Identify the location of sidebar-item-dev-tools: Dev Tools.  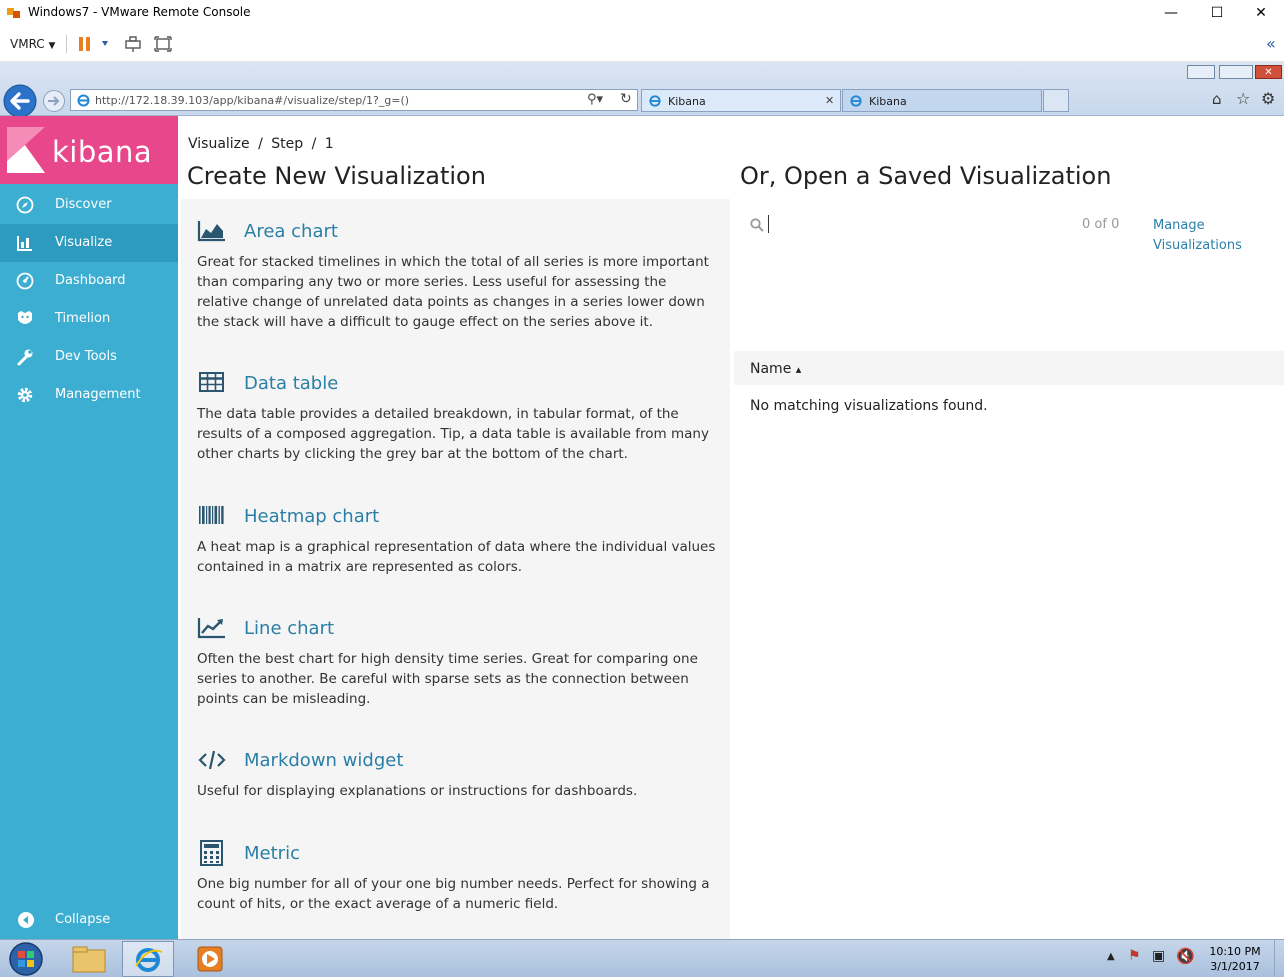
(89, 357).